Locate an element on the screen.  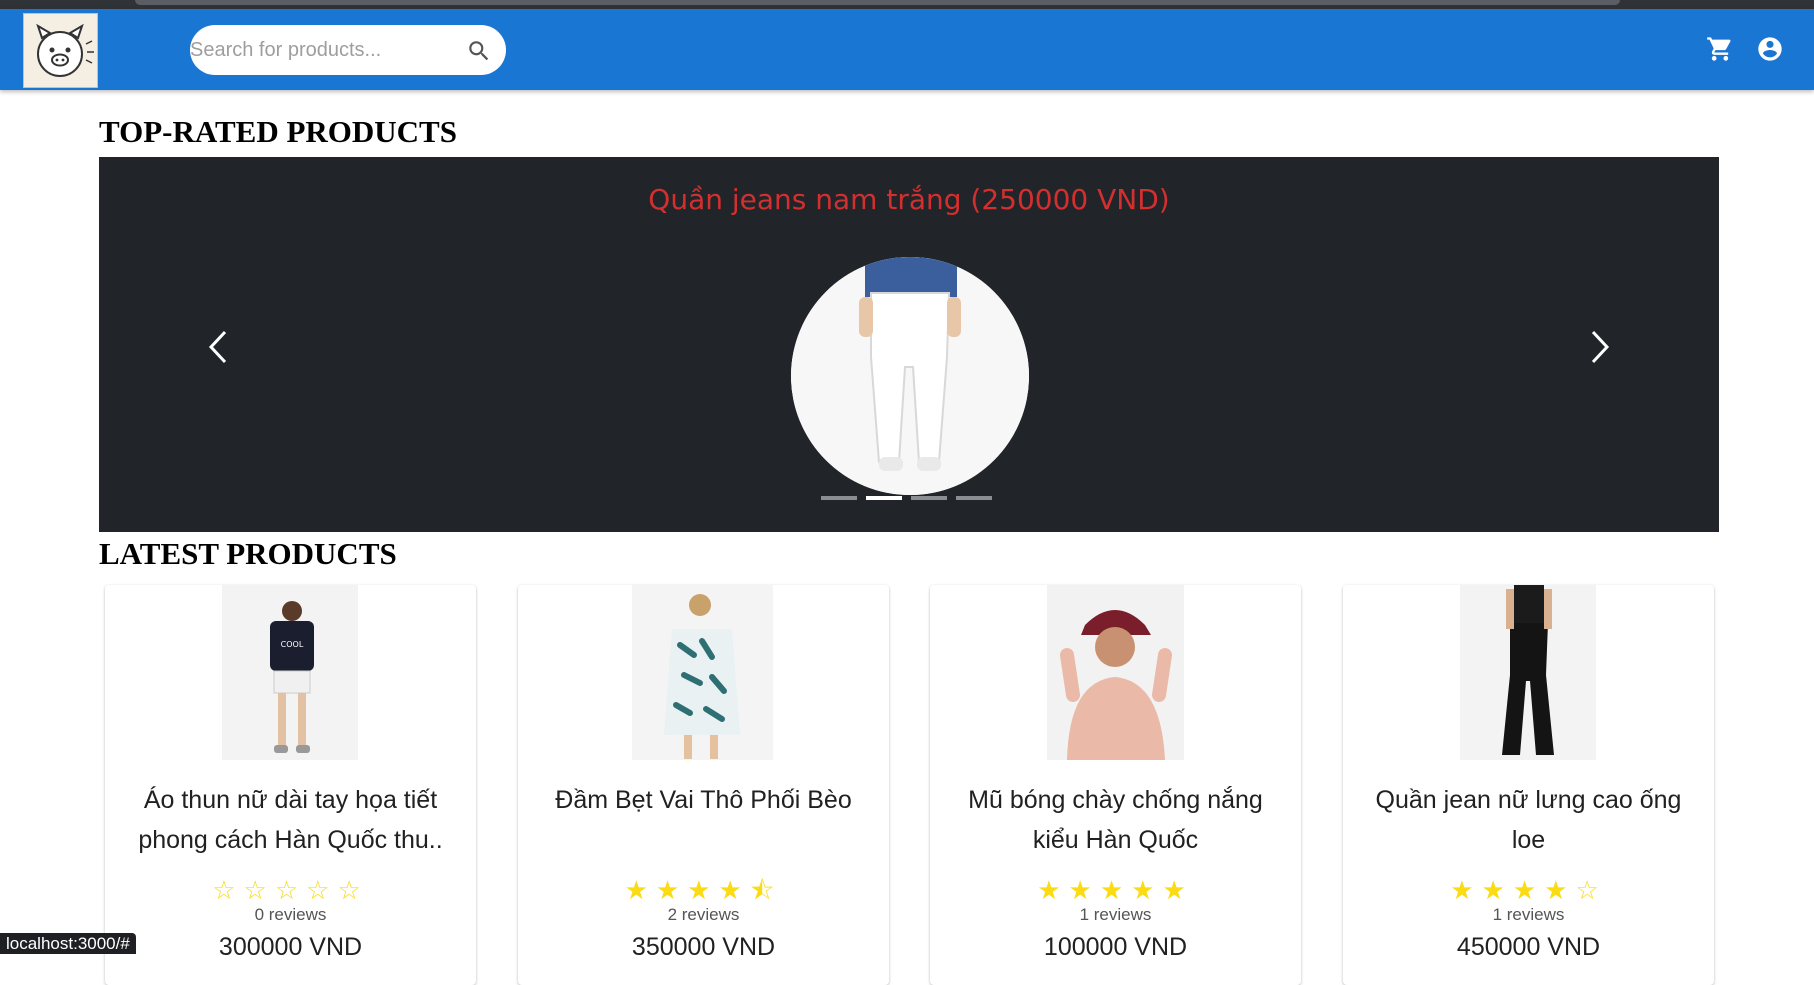
logo is located at coordinates (60, 50).